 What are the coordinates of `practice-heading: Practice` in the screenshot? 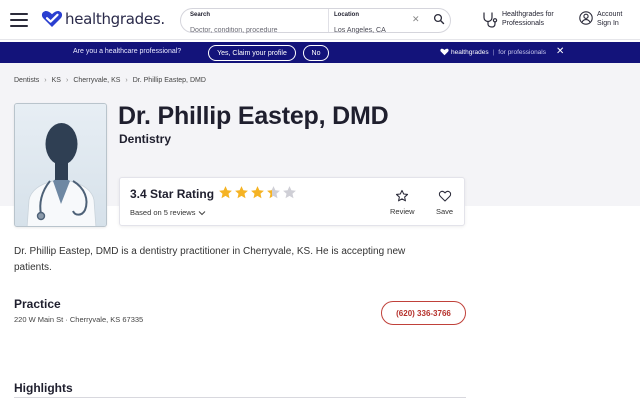 It's located at (37, 304).